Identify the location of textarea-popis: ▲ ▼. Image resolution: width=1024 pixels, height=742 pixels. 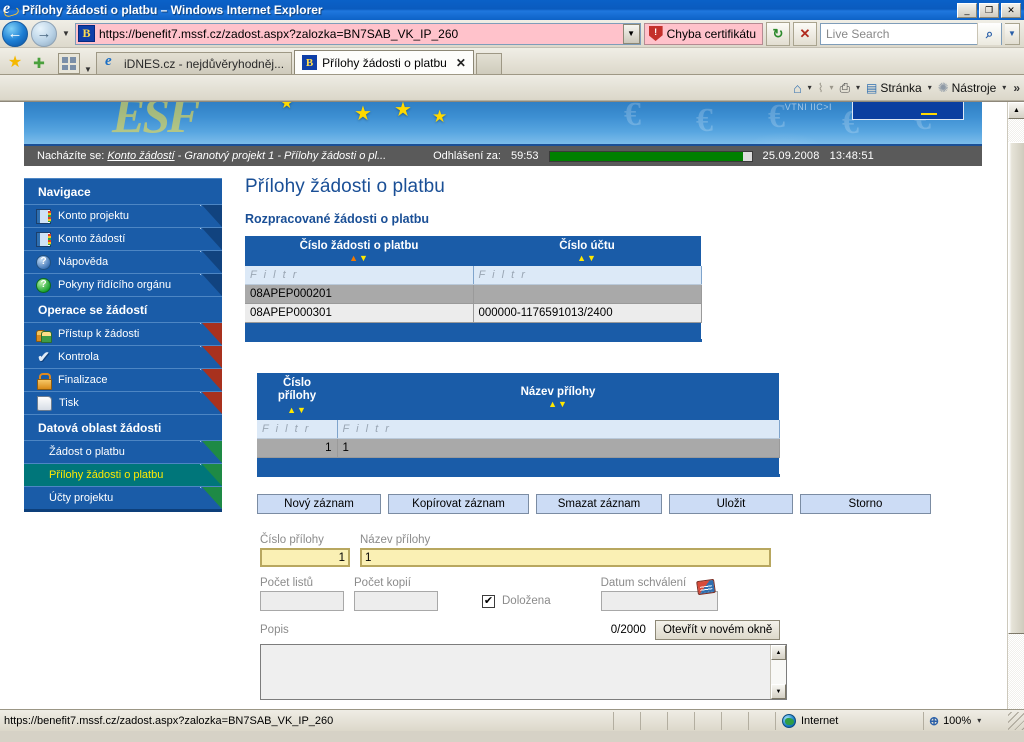
(523, 672).